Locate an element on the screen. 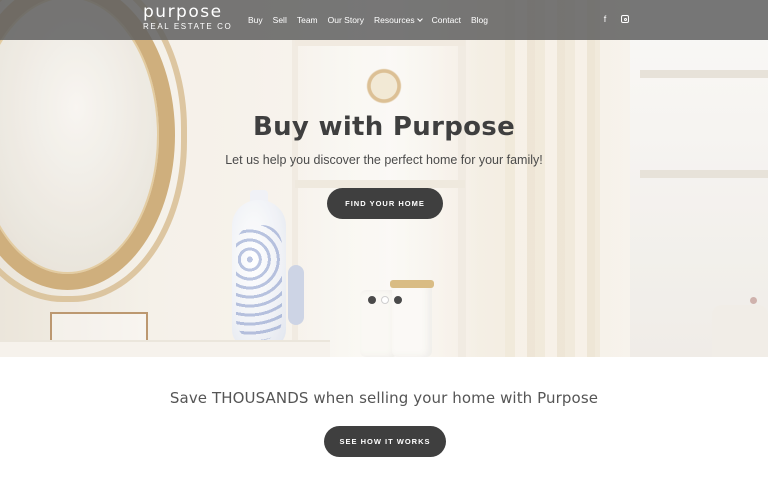 The height and width of the screenshot is (482, 768). hero-title: Buy with Purpose is located at coordinates (384, 127).